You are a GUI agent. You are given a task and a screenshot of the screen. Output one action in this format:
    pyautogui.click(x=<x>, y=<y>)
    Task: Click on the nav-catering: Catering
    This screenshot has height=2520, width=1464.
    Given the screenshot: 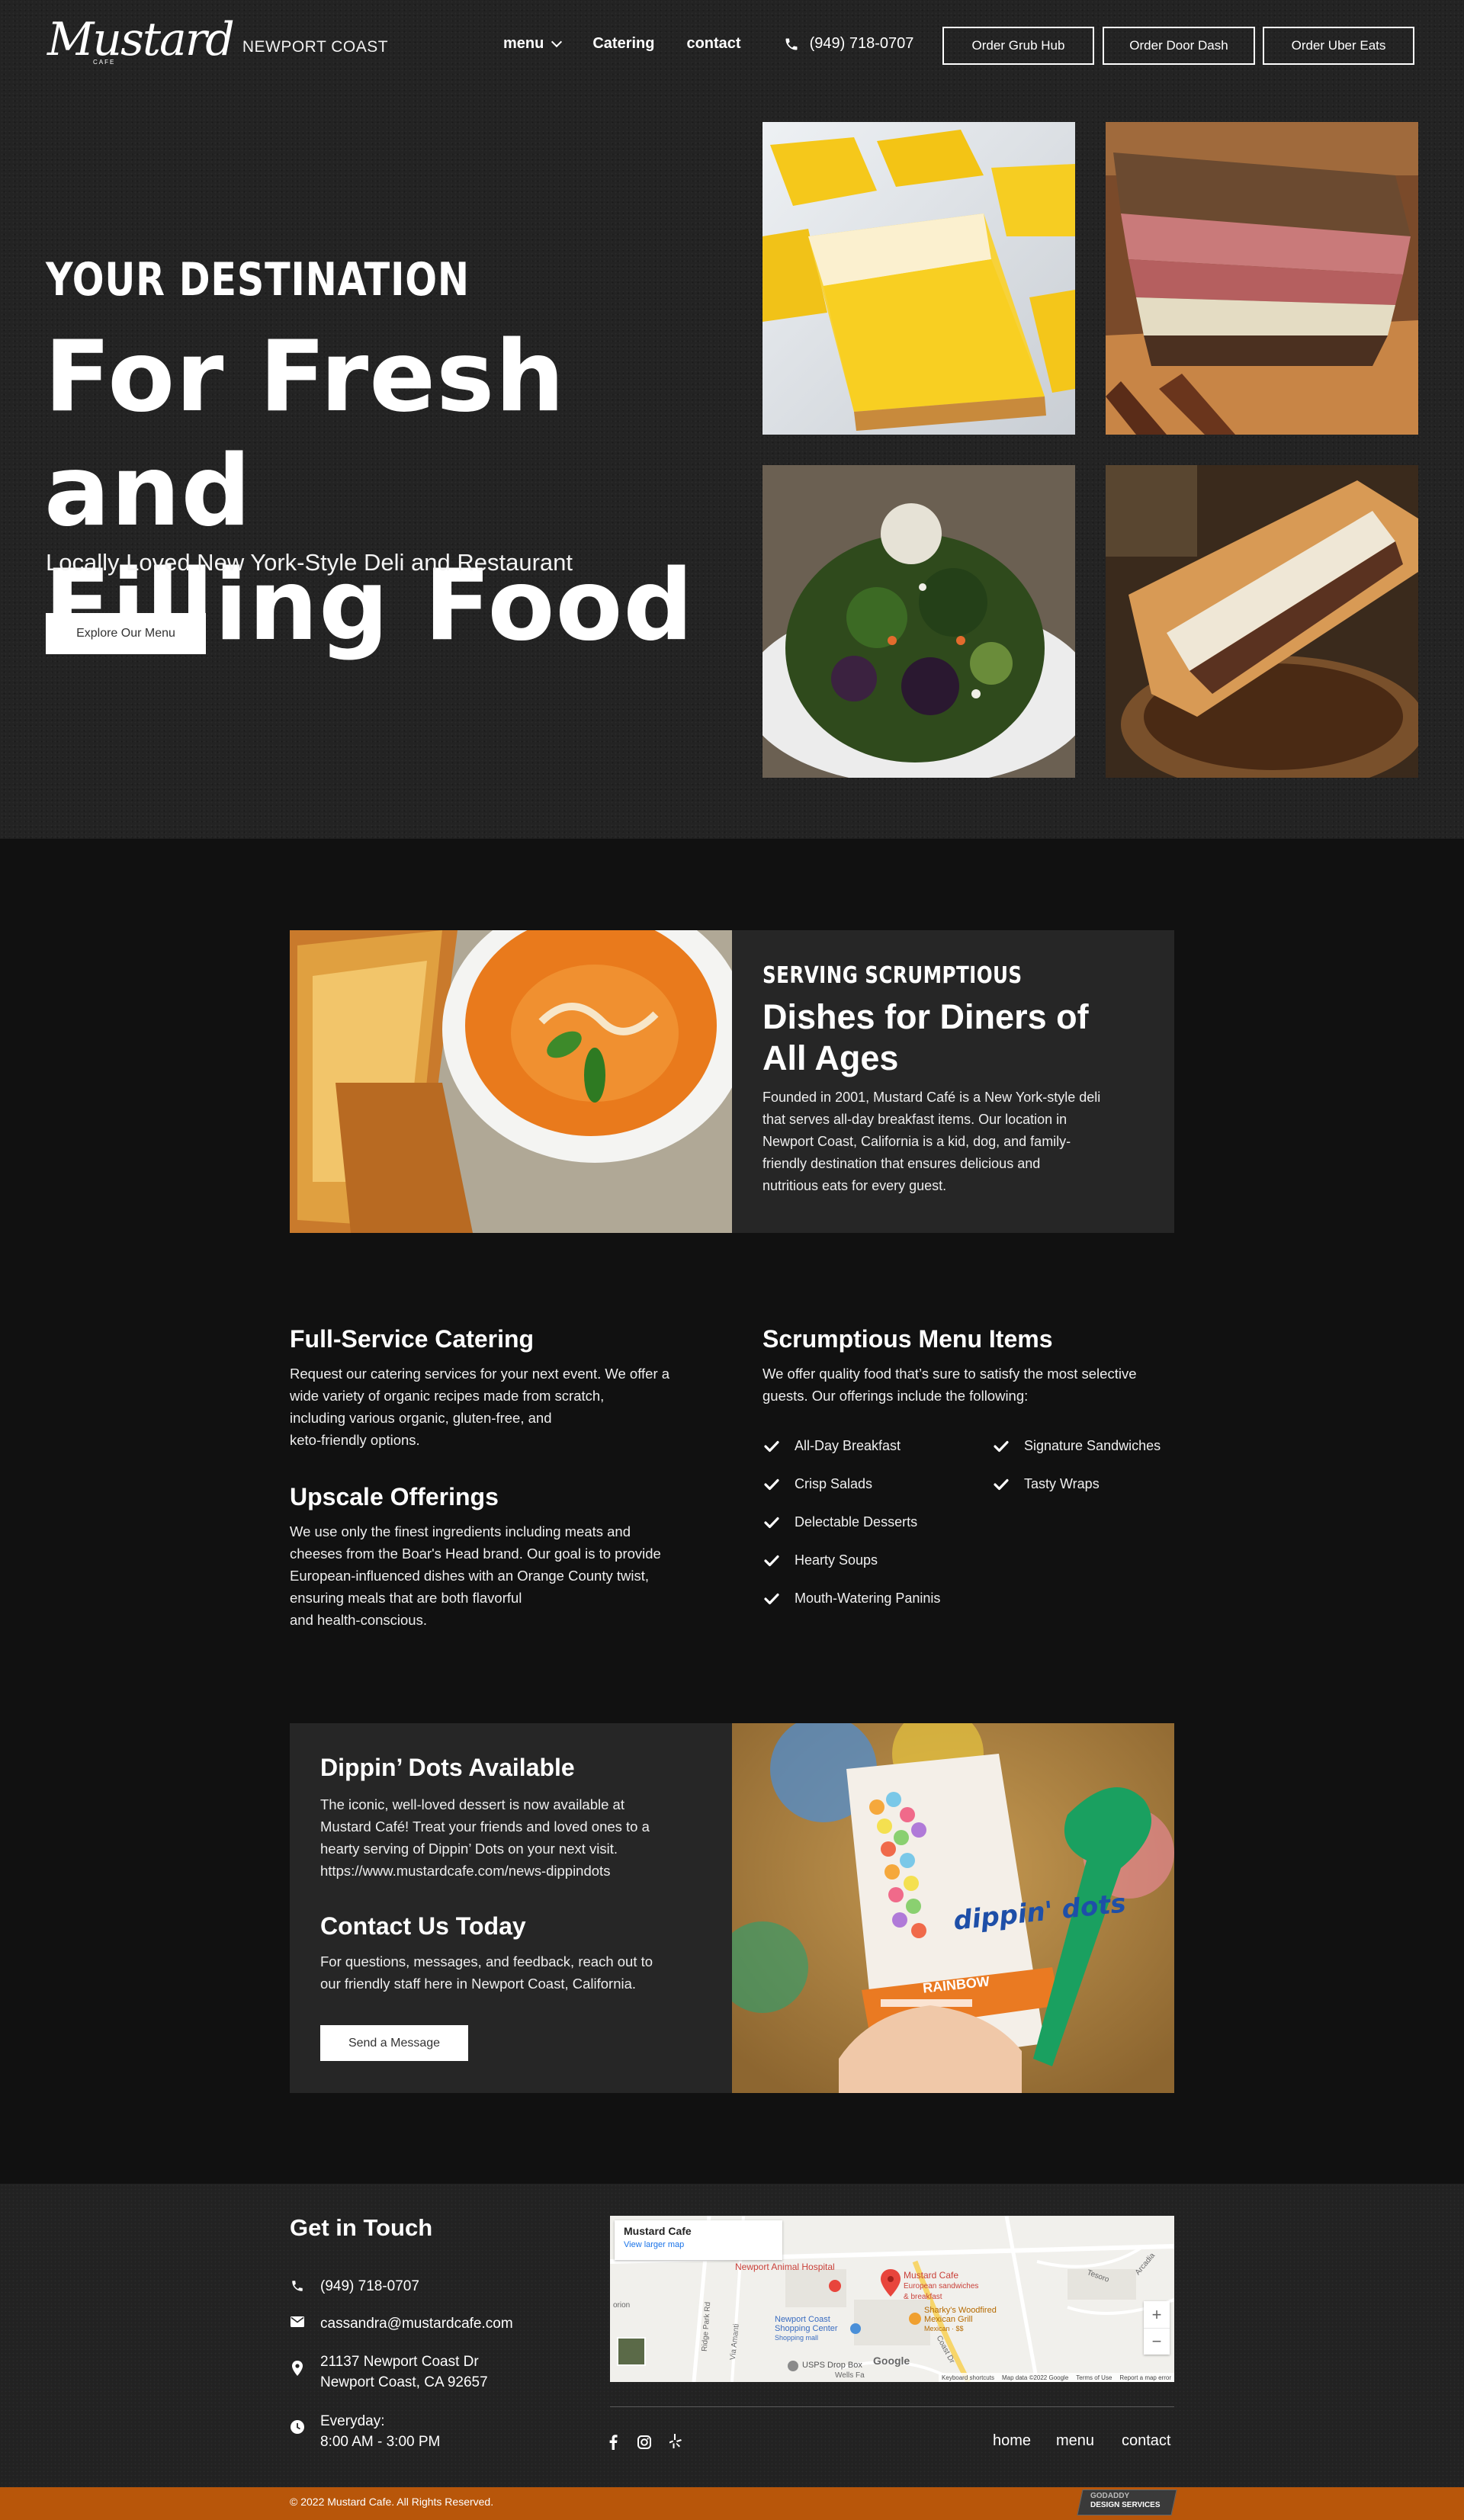 What is the action you would take?
    pyautogui.click(x=623, y=44)
    